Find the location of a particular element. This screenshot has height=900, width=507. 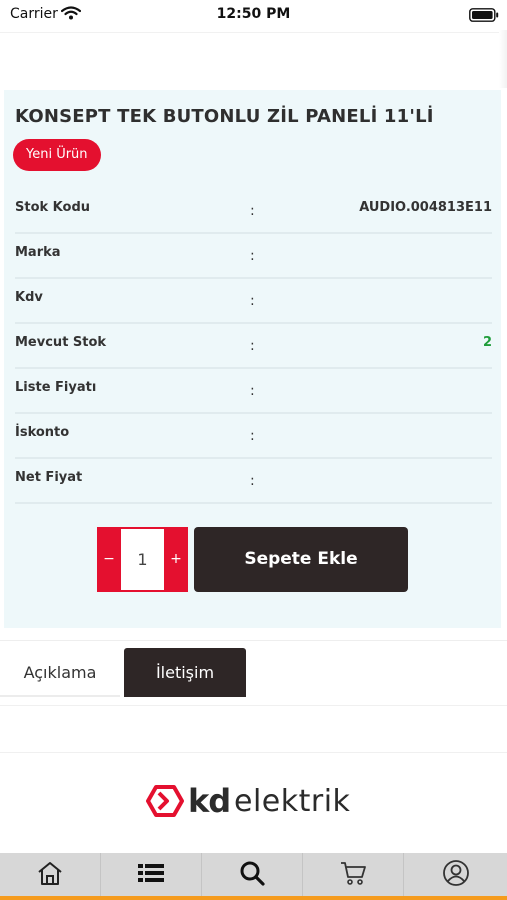

spec-label: İskonto is located at coordinates (42, 432).